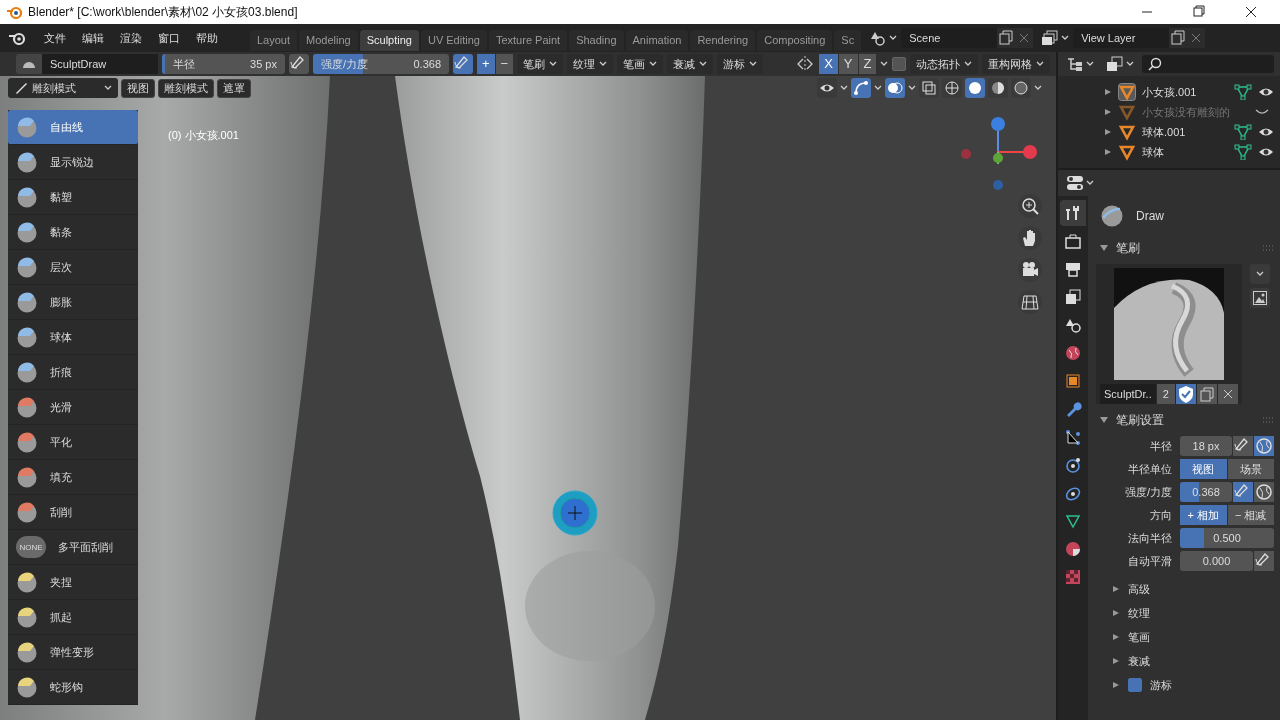  Describe the element at coordinates (73, 687) in the screenshot. I see `tool-item: 蛇形钩` at that location.